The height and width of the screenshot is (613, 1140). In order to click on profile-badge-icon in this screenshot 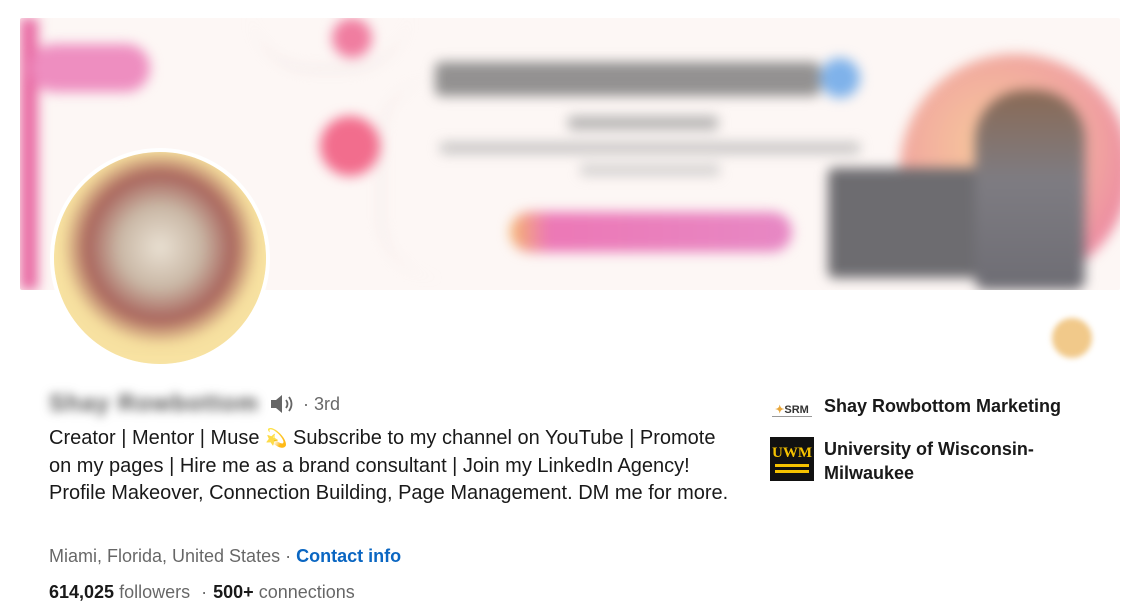, I will do `click(1072, 338)`.